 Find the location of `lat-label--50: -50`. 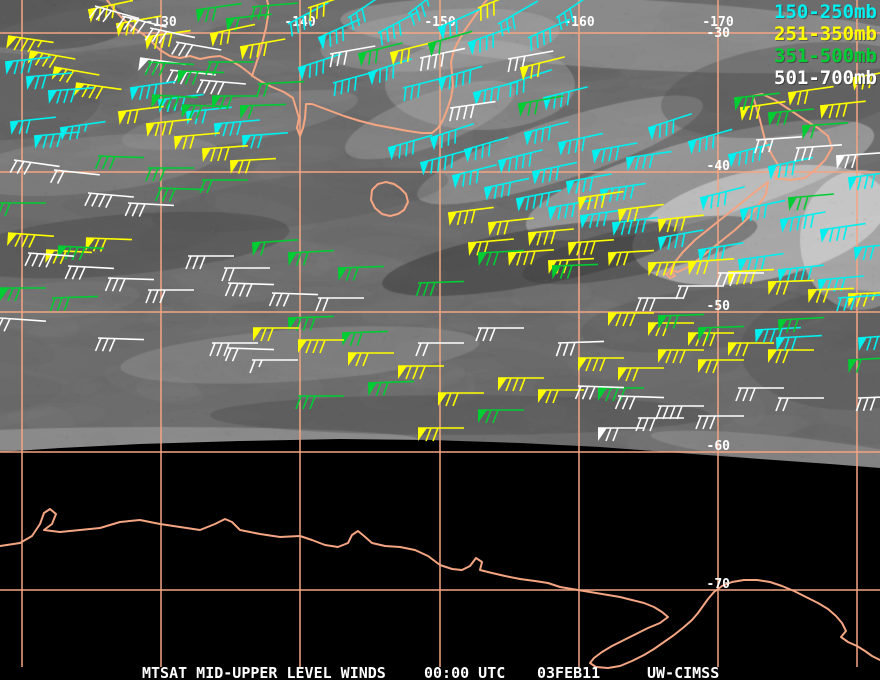

lat-label--50: -50 is located at coordinates (719, 306).